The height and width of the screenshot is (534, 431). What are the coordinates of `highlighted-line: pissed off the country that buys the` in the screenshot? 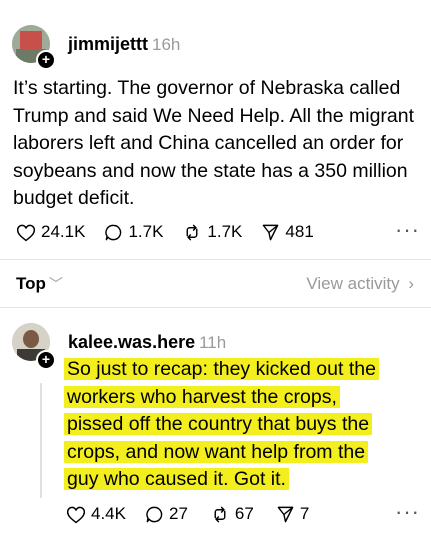 It's located at (218, 424).